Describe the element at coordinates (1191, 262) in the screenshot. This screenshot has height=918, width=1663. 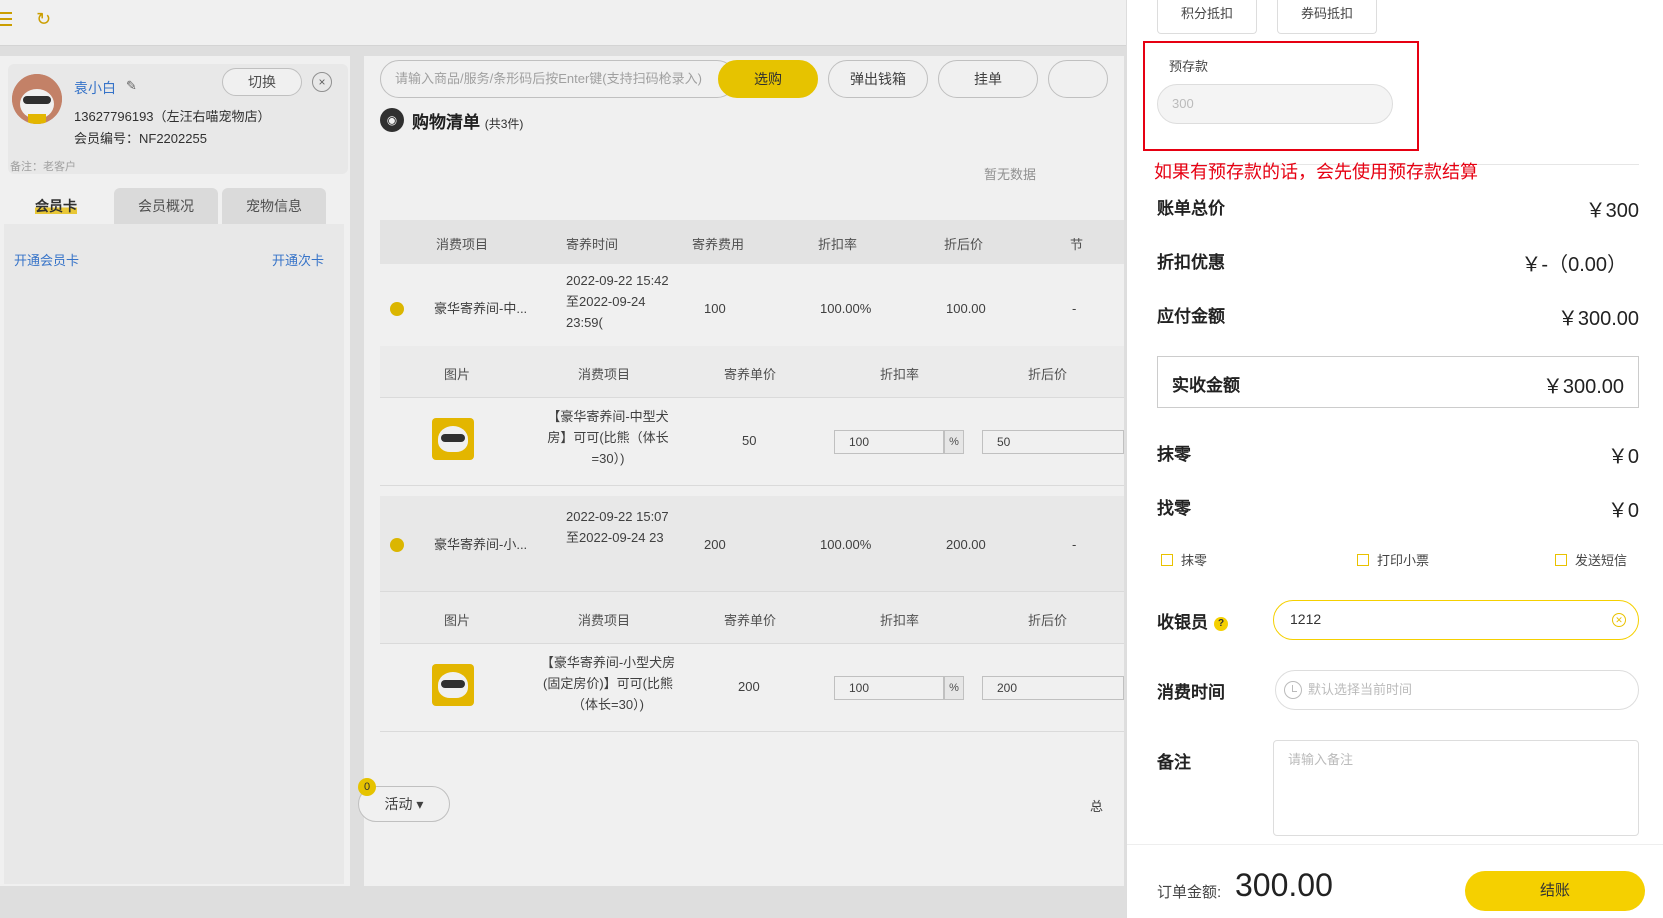
I see `discount-label: 折扣优惠` at that location.